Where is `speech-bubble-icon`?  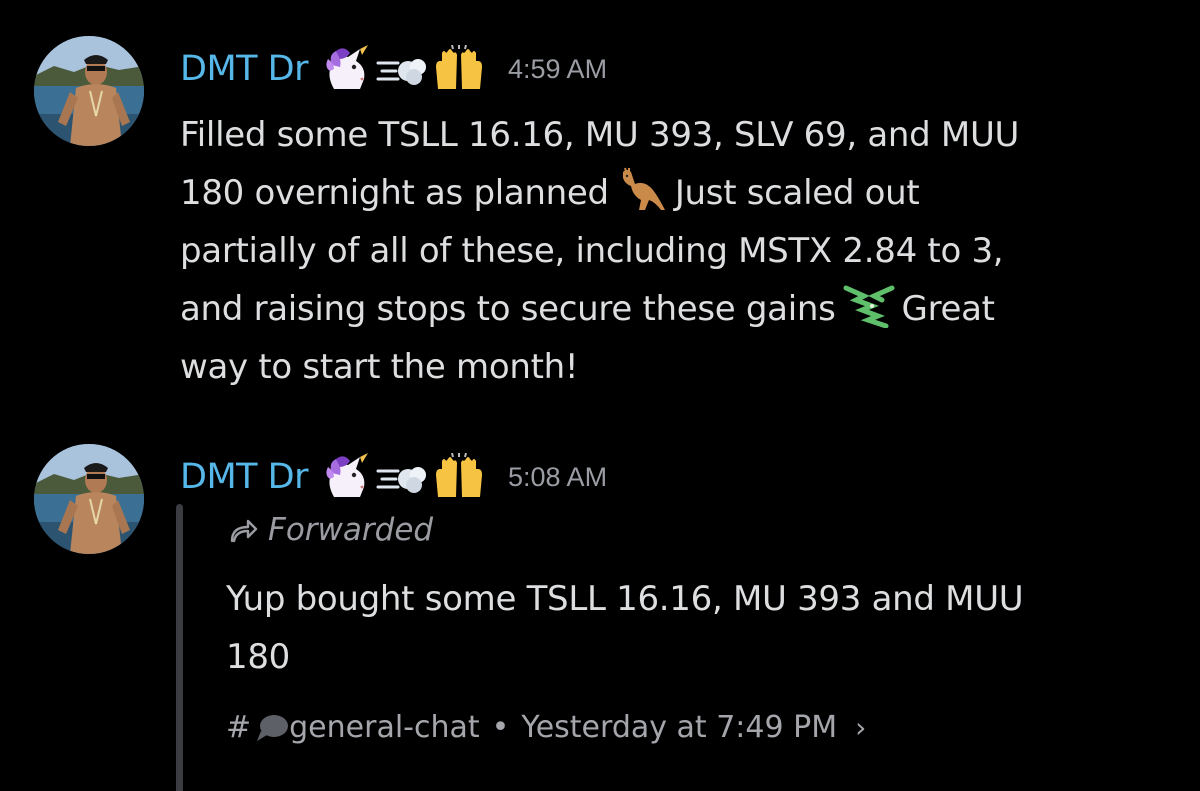 speech-bubble-icon is located at coordinates (273, 727).